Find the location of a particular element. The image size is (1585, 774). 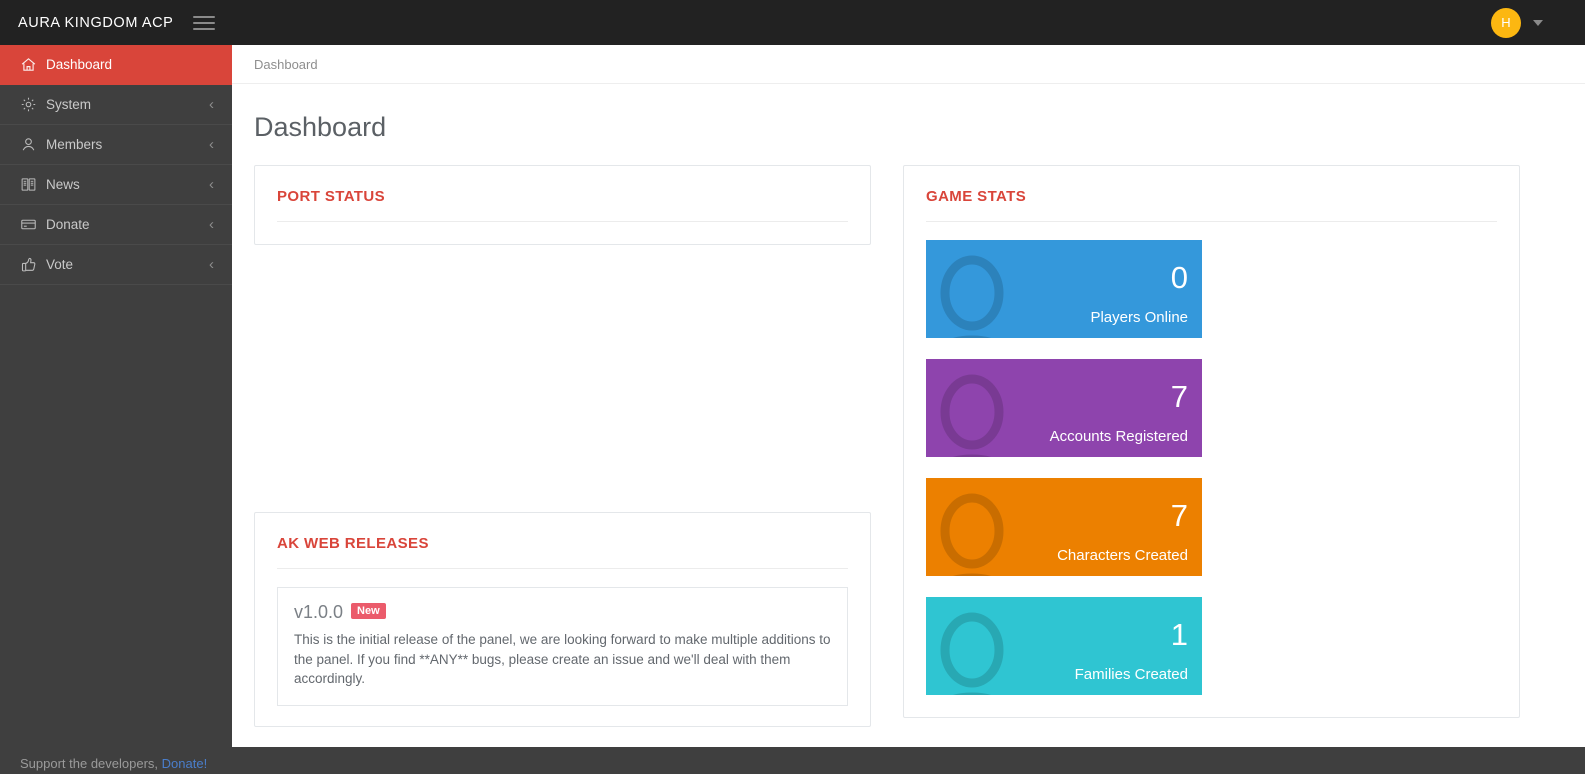

footer-support-text: Support the developers, Donate! is located at coordinates (116, 759).